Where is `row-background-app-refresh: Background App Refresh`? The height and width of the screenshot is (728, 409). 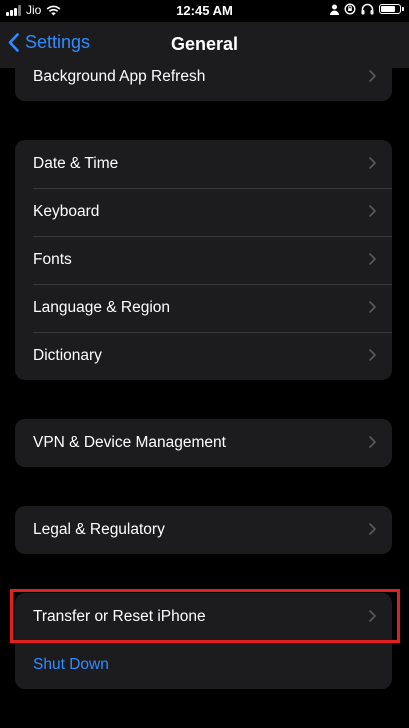
row-background-app-refresh: Background App Refresh is located at coordinates (203, 77).